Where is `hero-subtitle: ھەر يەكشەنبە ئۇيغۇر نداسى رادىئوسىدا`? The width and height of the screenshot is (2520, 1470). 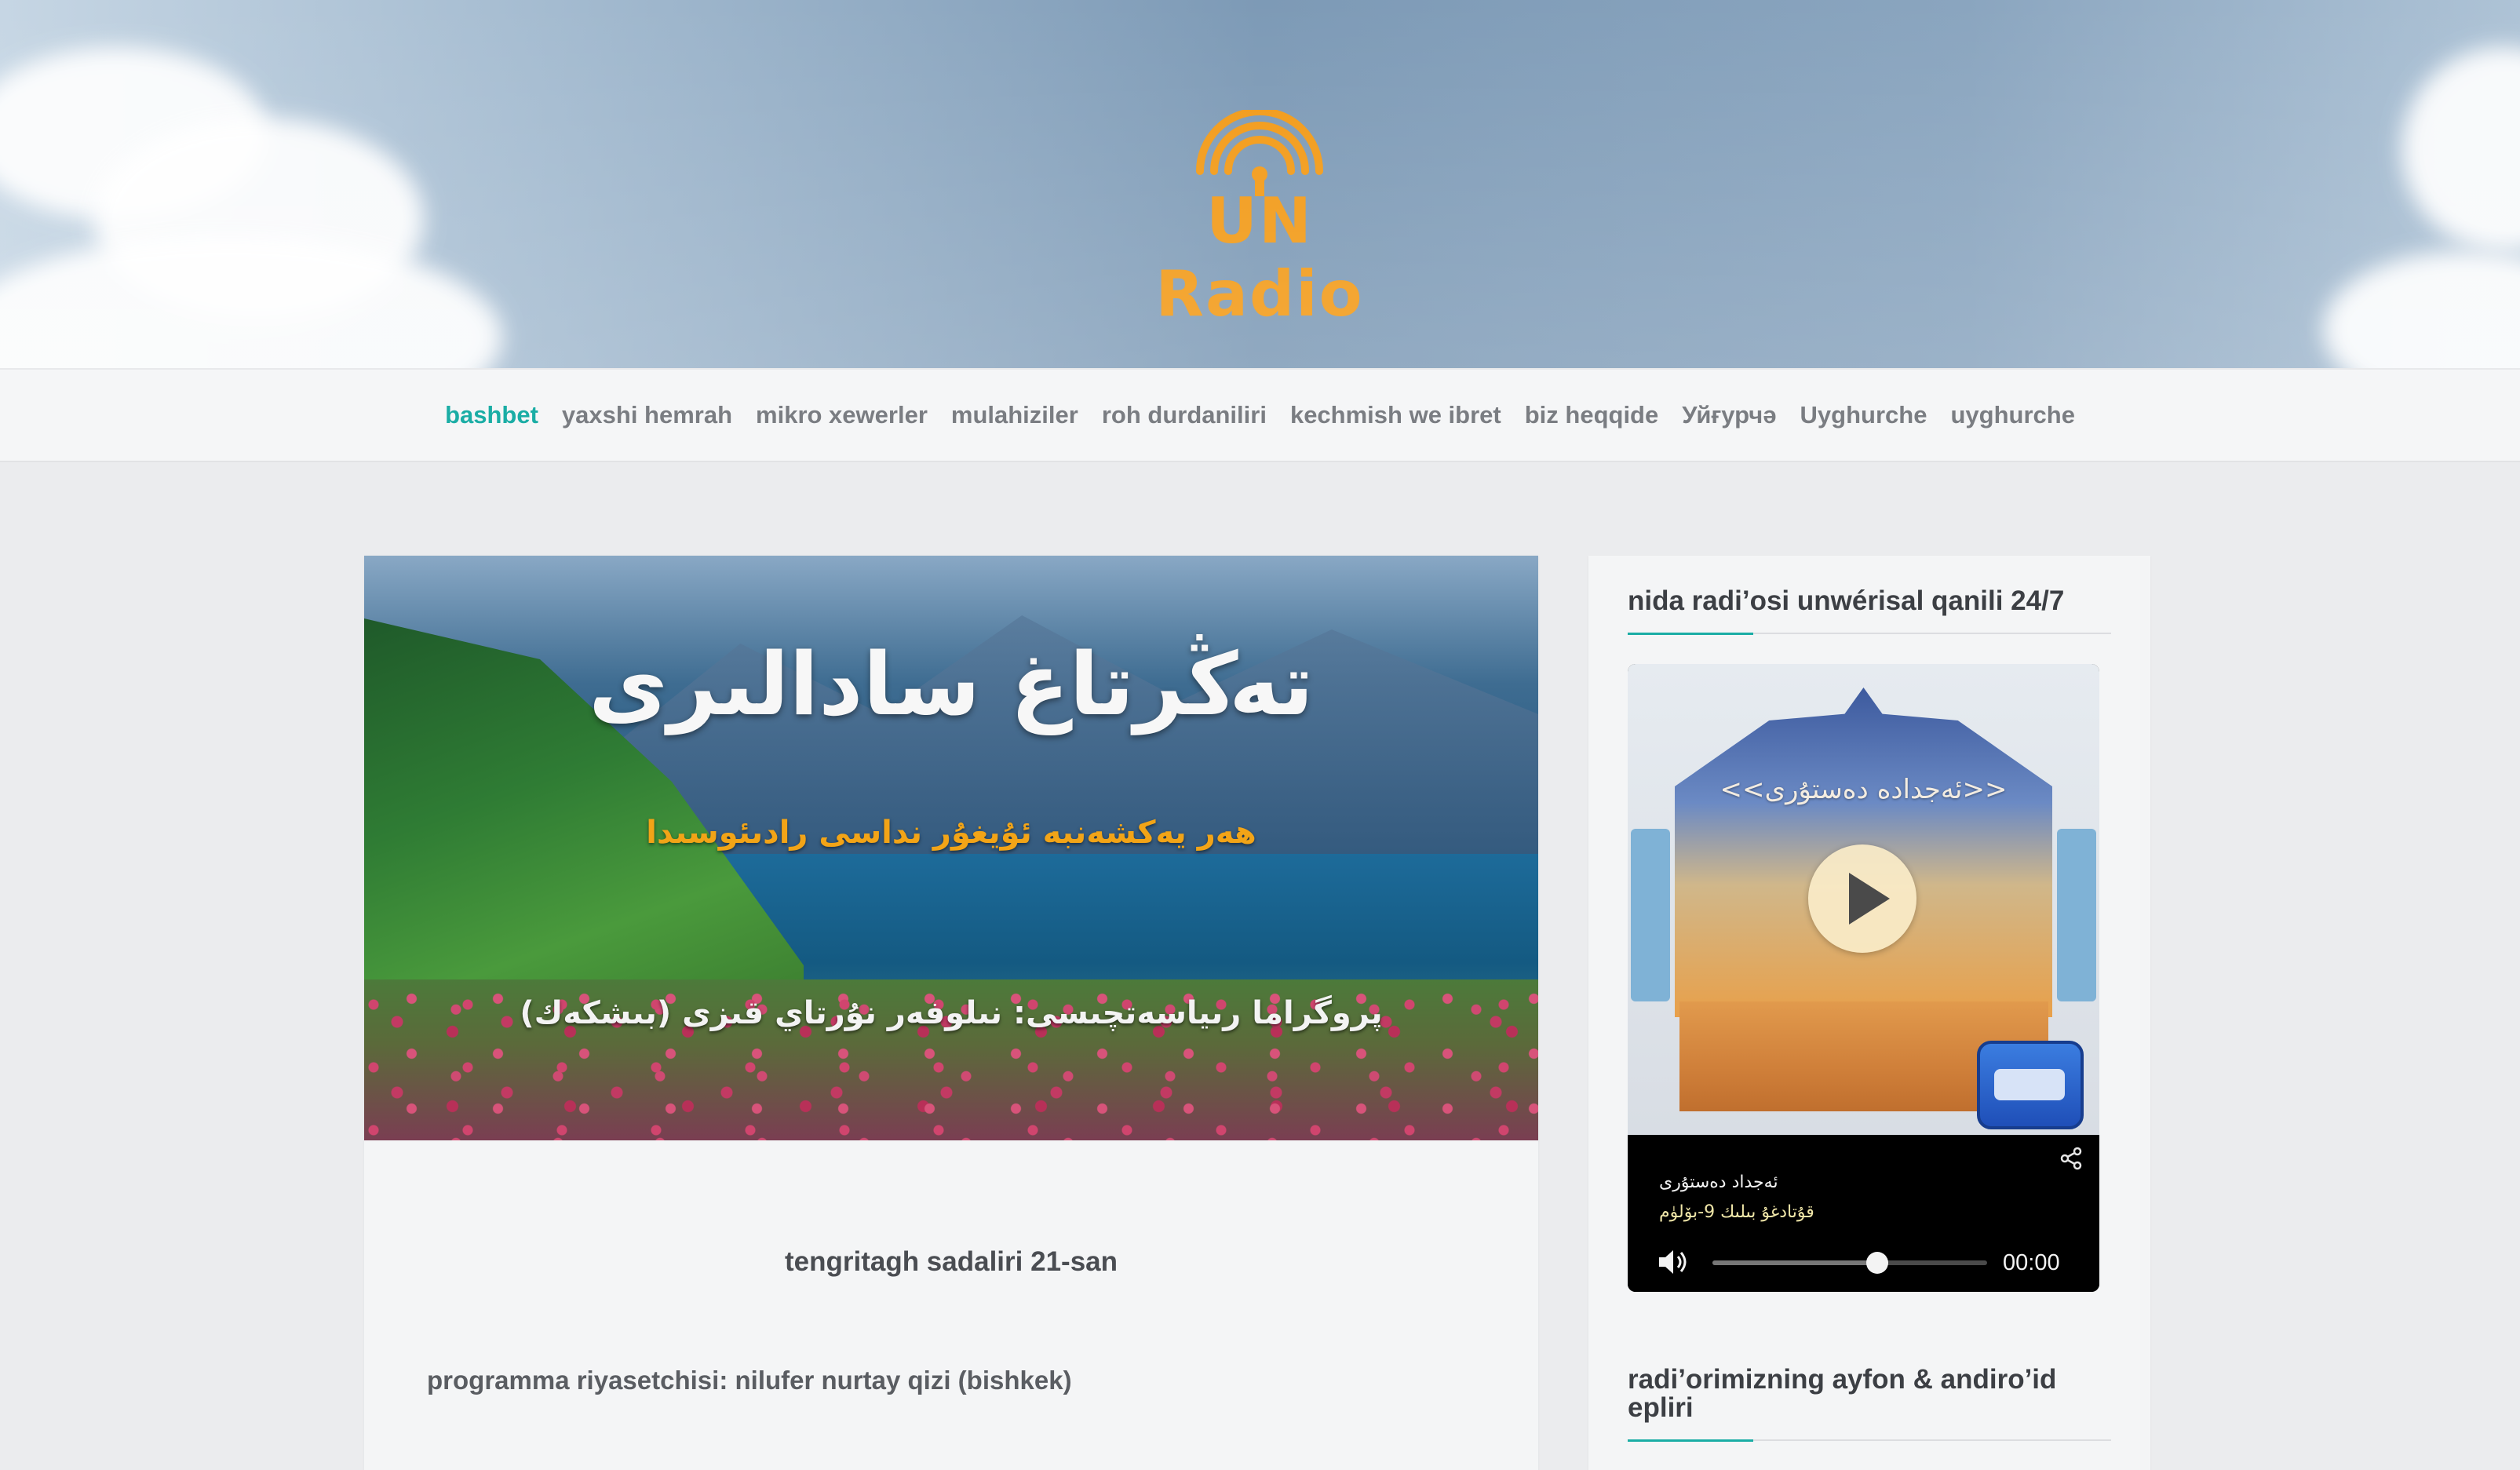
hero-subtitle: ھەر يەكشەنبە ئۇيغۇر نداسى رادىئوسىدا is located at coordinates (951, 833).